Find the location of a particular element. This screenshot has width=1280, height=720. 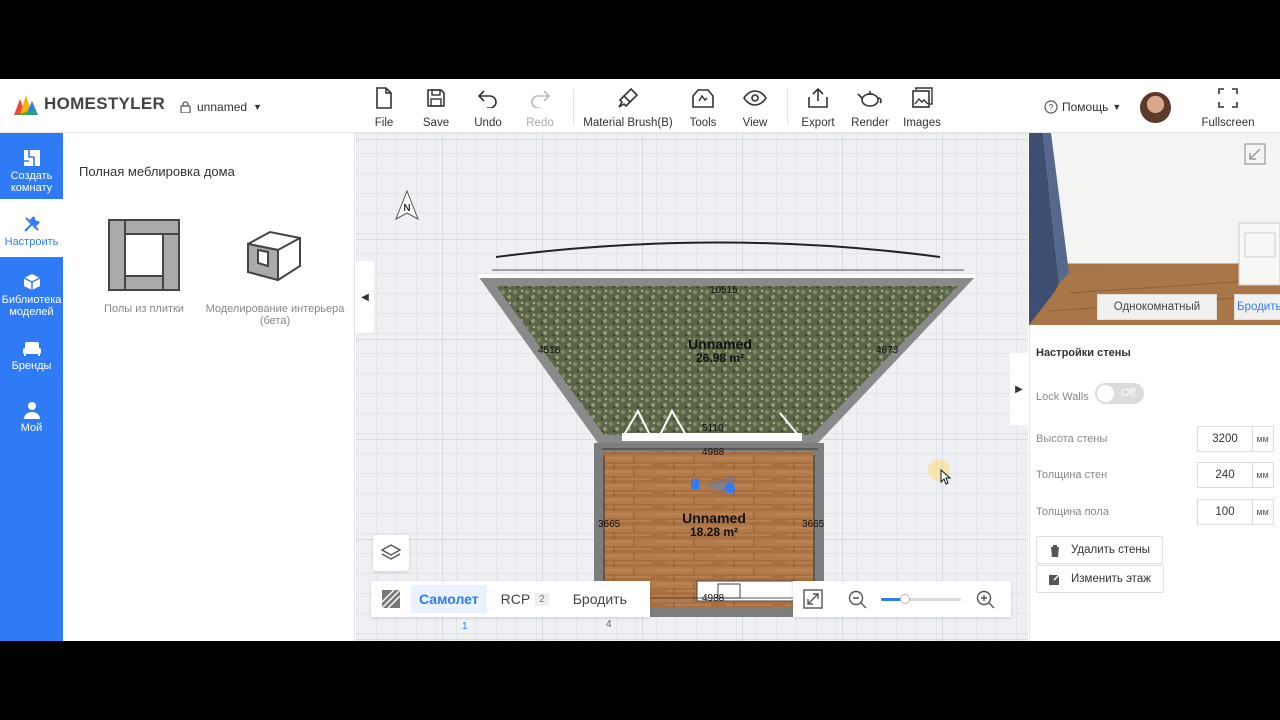

dimension-arc is located at coordinates (718, 249).